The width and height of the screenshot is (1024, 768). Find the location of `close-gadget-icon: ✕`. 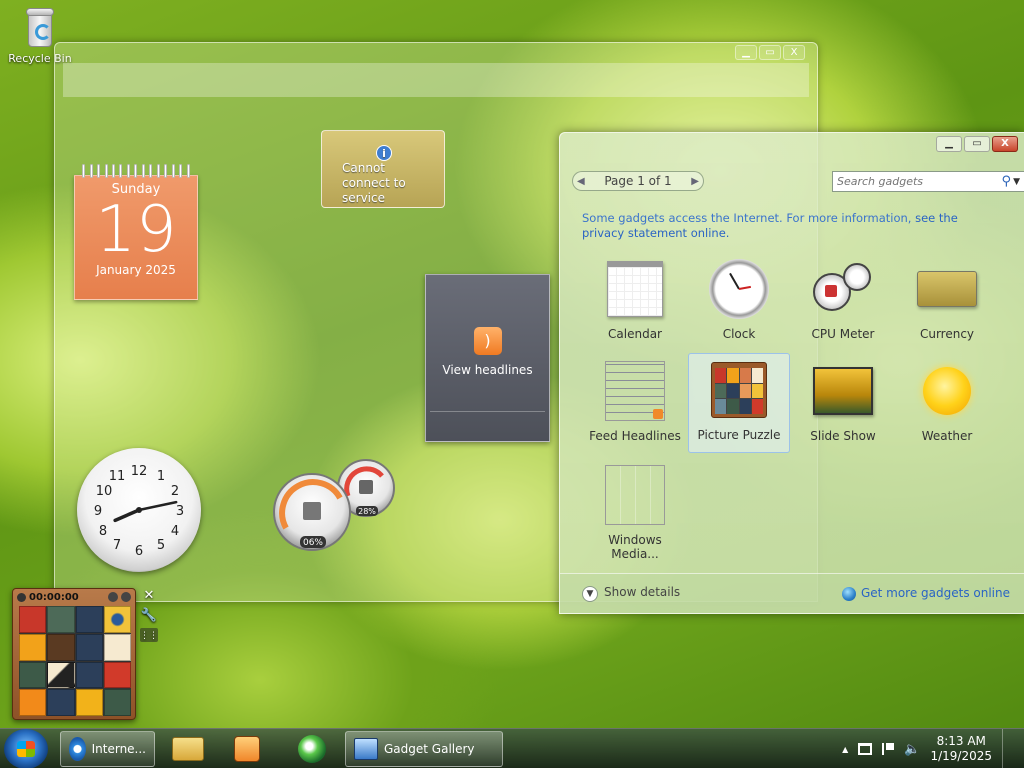

close-gadget-icon: ✕ is located at coordinates (149, 596).